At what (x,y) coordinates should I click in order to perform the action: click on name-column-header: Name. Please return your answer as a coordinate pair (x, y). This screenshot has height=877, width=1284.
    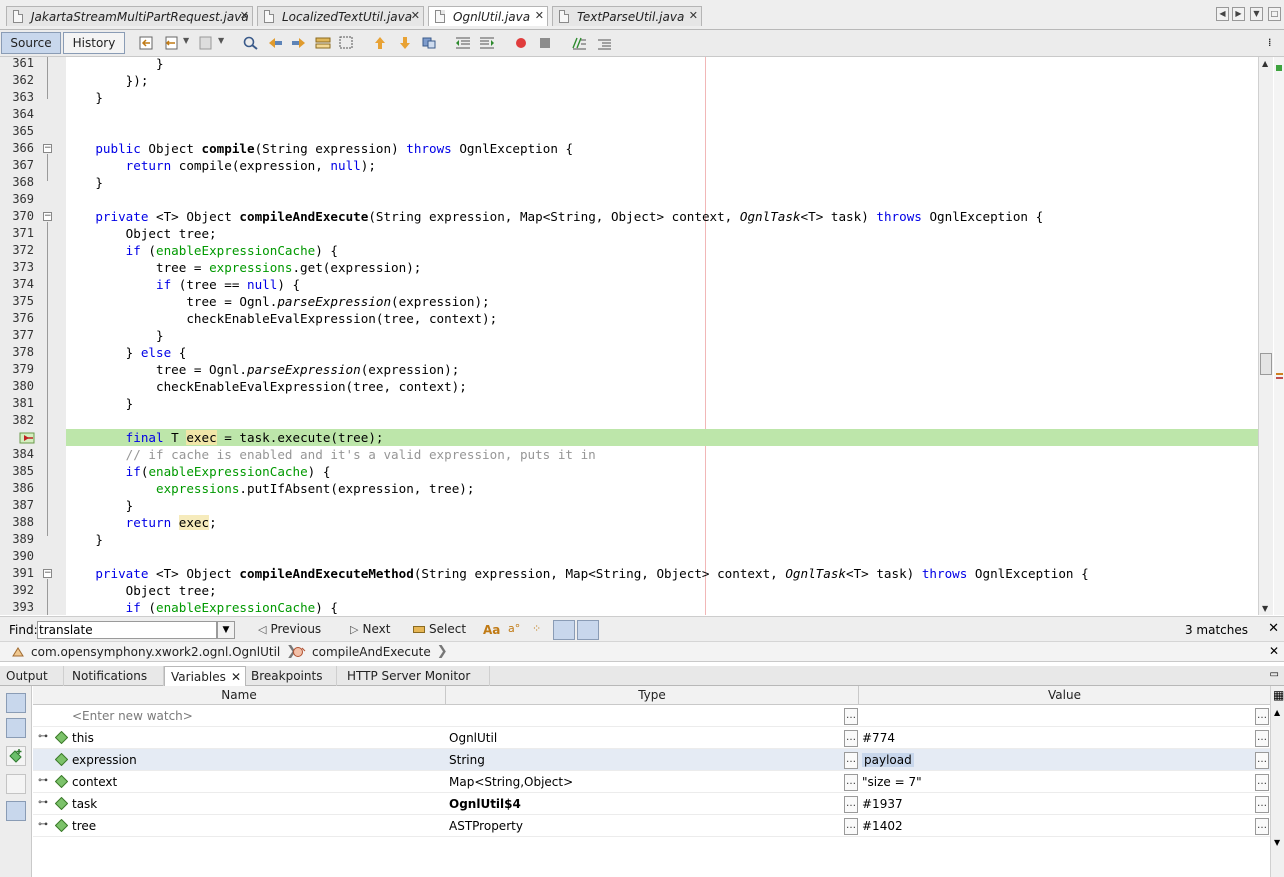
    Looking at the image, I should click on (239, 695).